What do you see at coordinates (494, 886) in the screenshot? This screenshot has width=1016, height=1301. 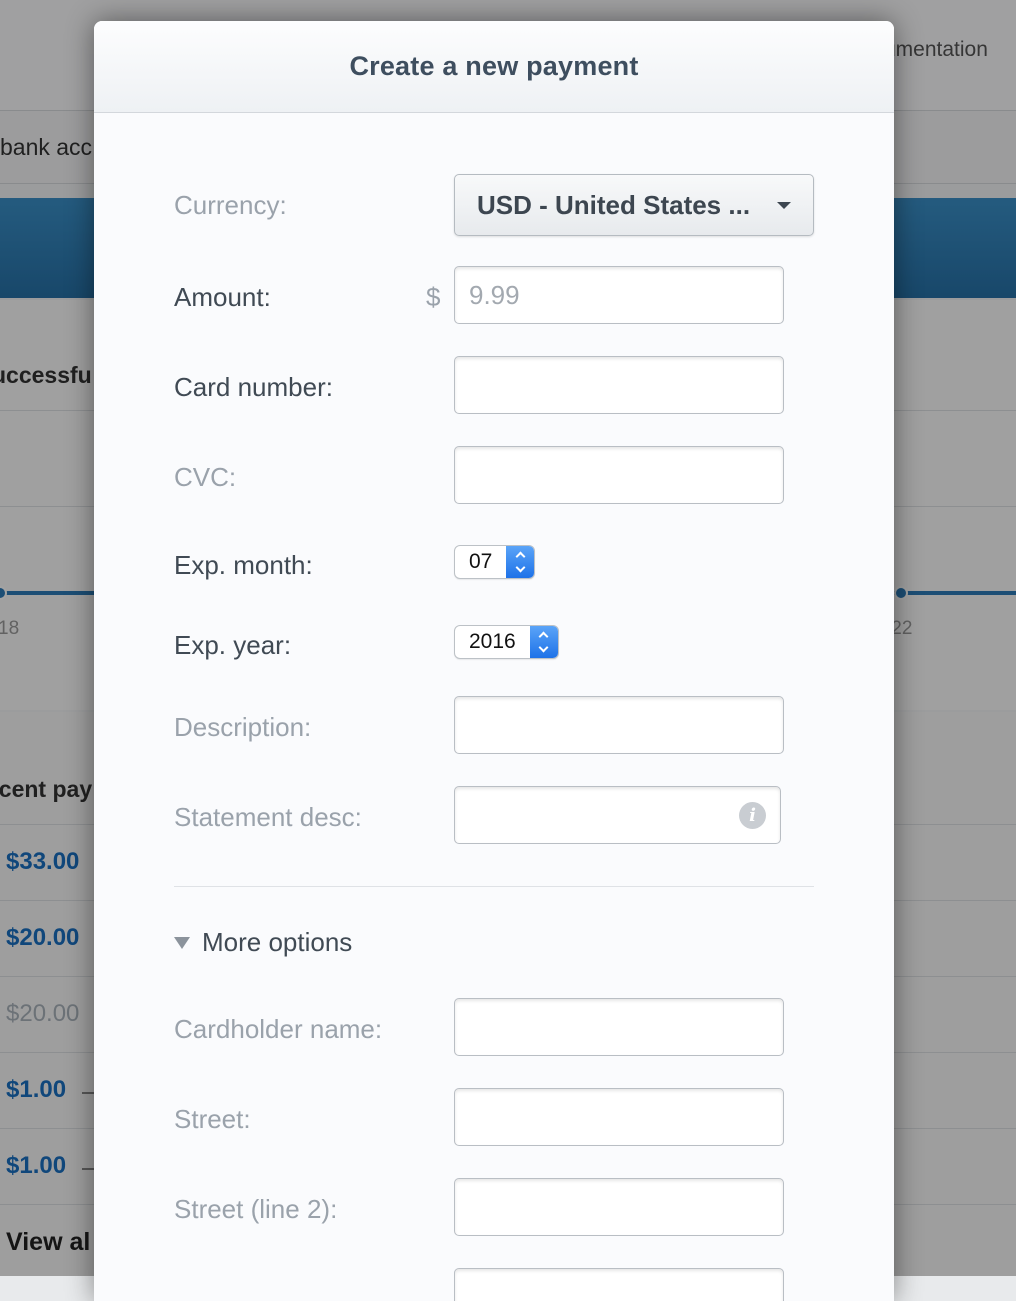 I see `section-divider` at bounding box center [494, 886].